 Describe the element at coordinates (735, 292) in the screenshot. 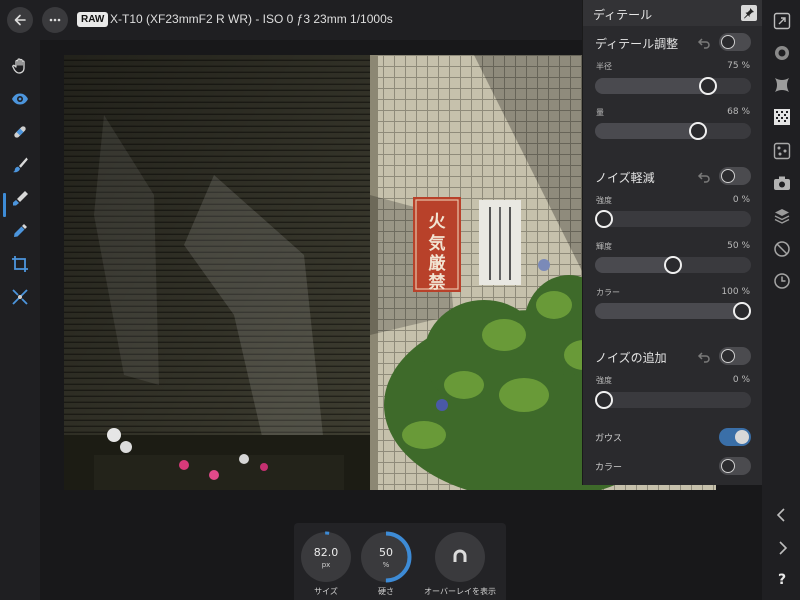

I see `slider-value-color: 100 %` at that location.